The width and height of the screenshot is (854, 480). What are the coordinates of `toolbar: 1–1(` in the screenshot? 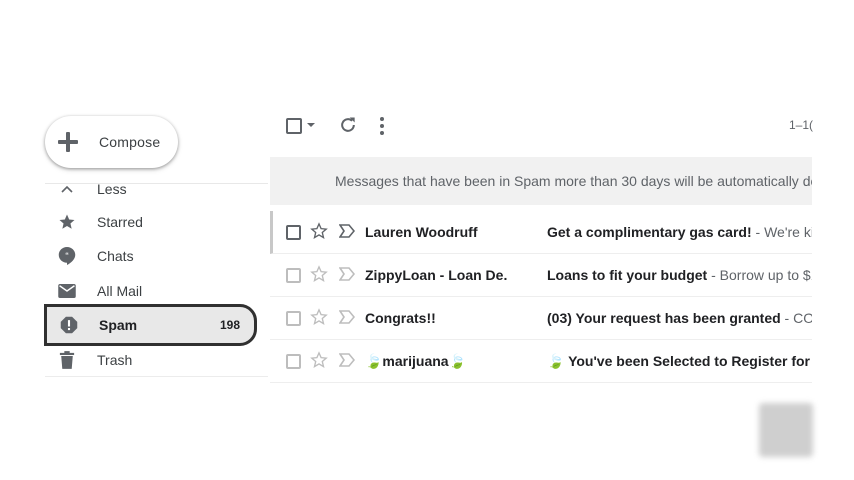 It's located at (542, 126).